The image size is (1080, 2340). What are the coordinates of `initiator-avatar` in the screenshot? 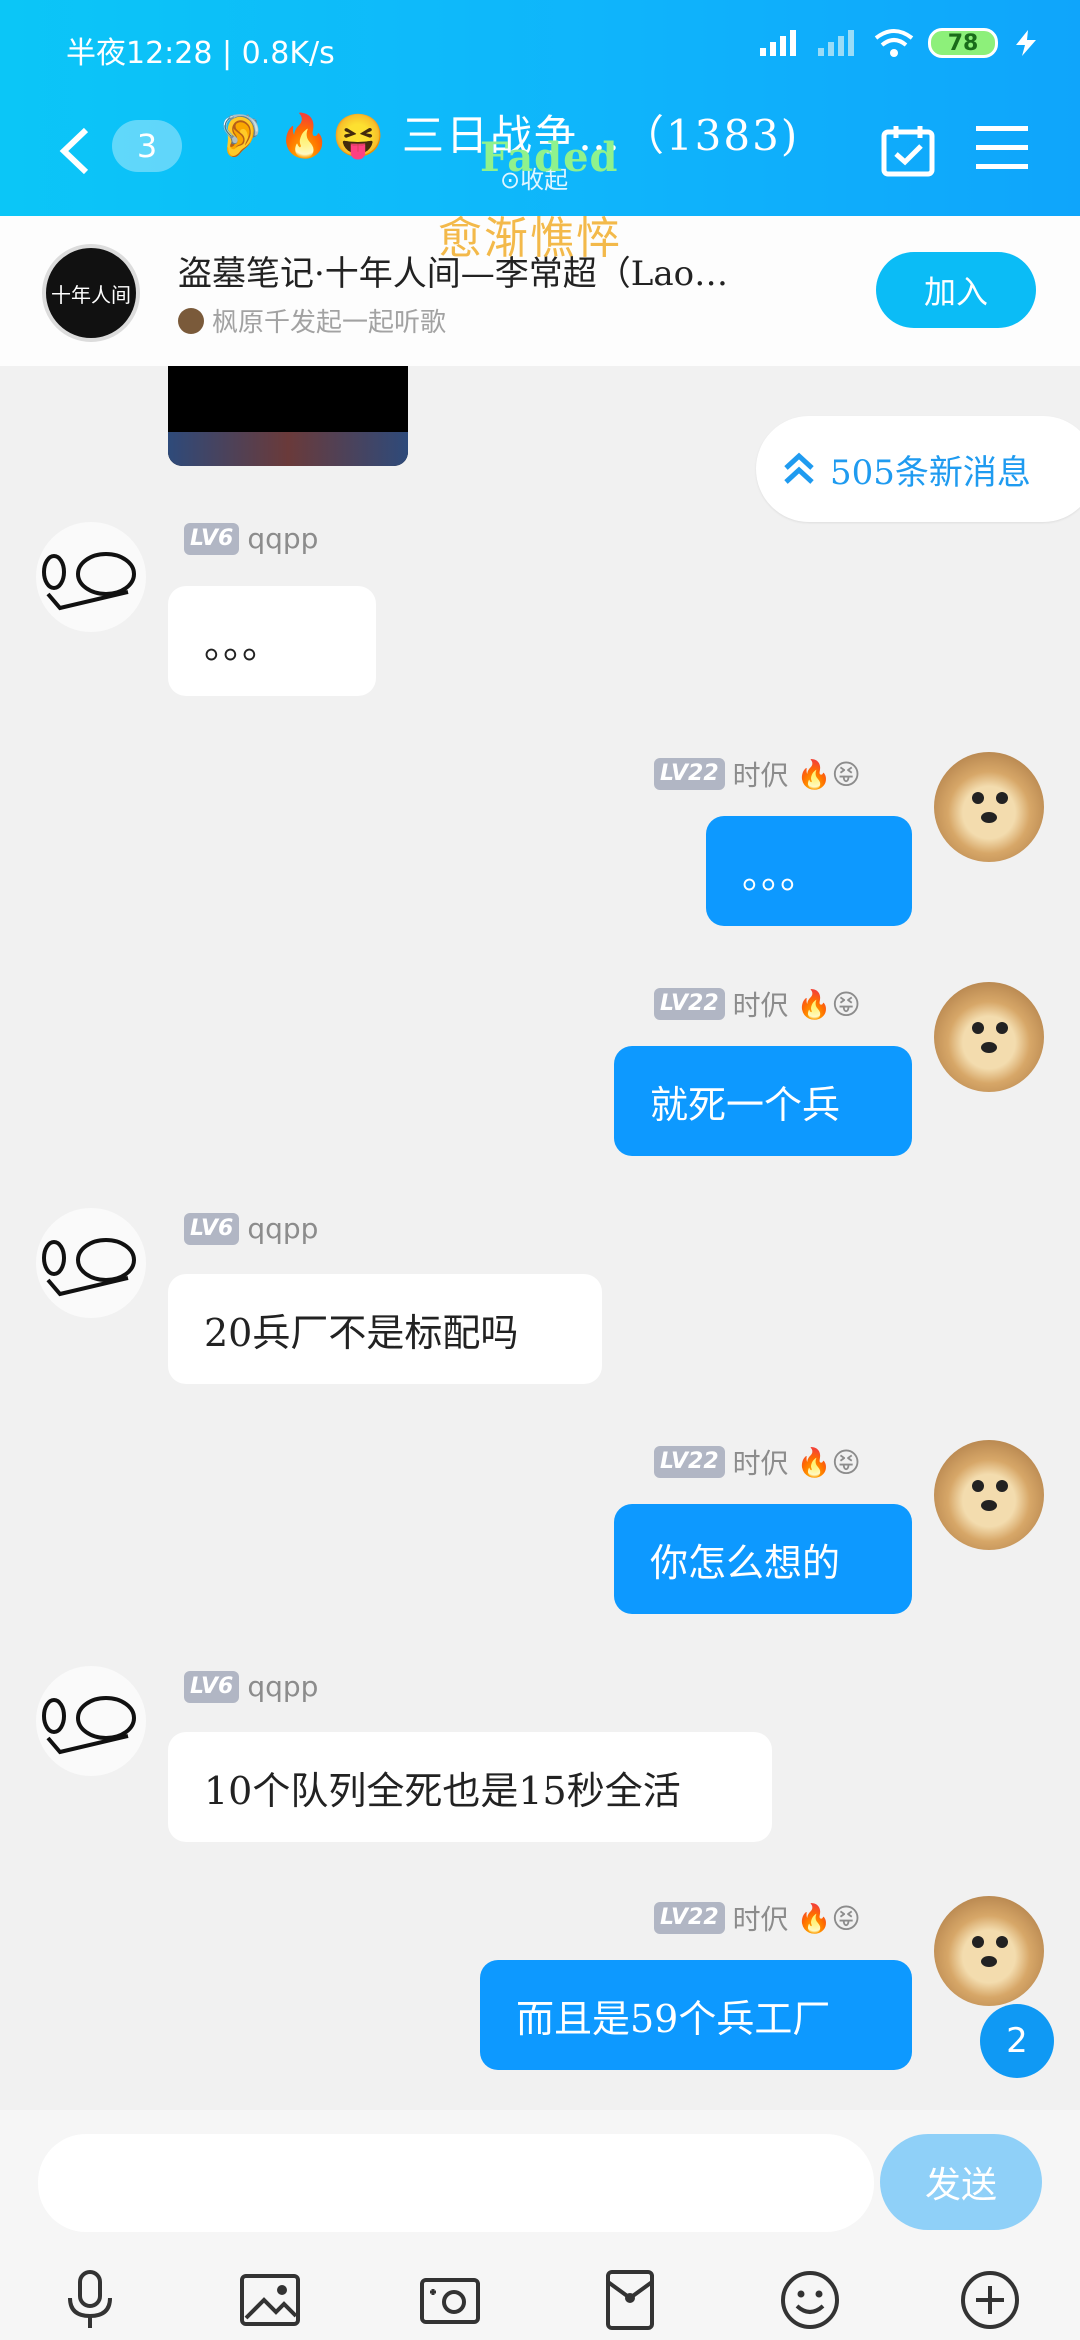 It's located at (191, 320).